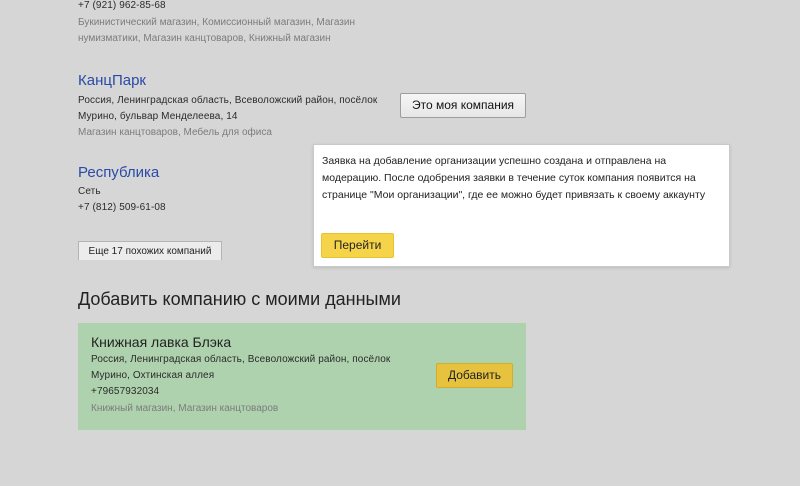  Describe the element at coordinates (89, 191) in the screenshot. I see `respublika-type: Сеть` at that location.